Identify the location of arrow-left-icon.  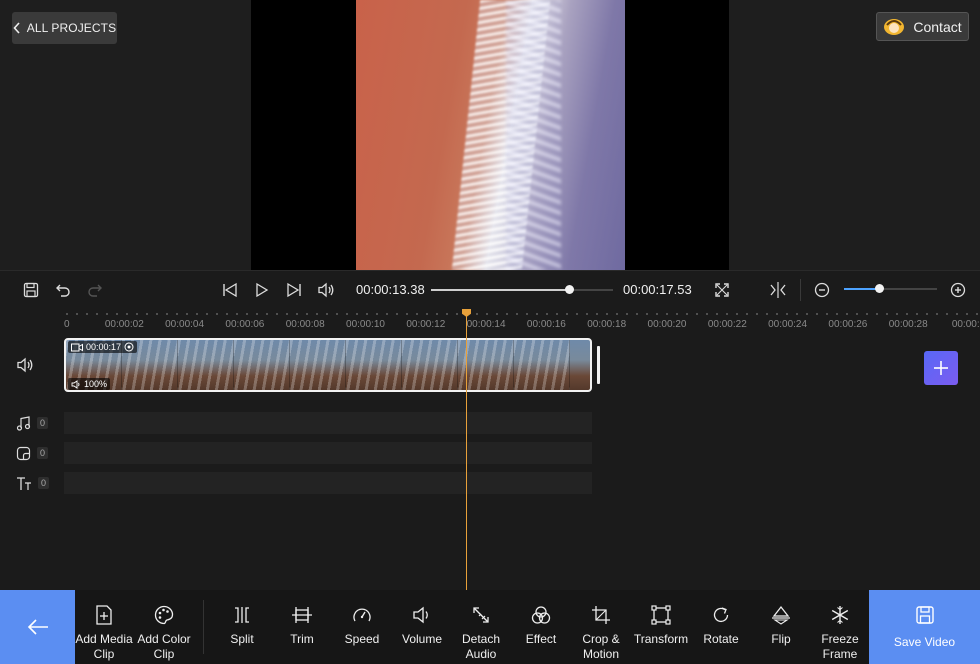
(37, 627).